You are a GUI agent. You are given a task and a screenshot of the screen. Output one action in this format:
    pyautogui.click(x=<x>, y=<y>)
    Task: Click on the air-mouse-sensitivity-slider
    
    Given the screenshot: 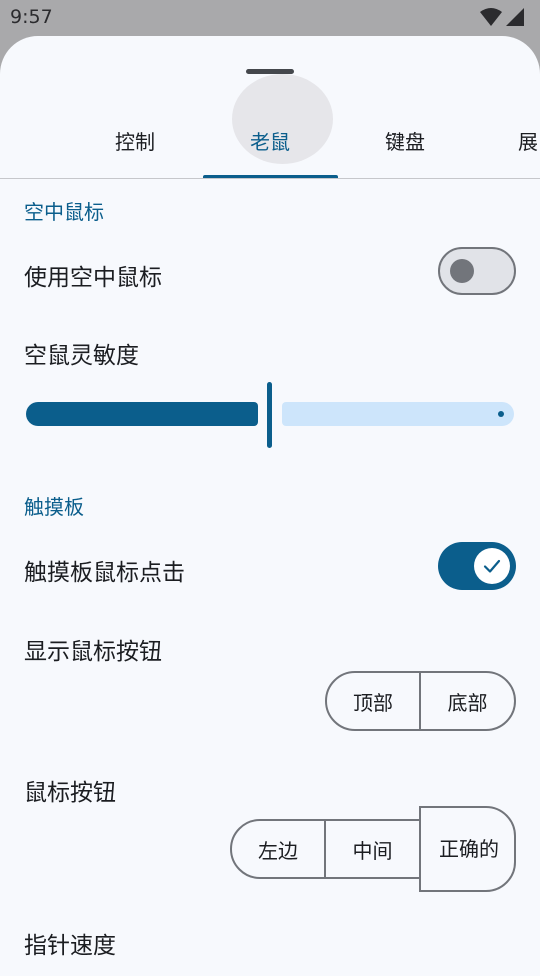 What is the action you would take?
    pyautogui.click(x=270, y=415)
    